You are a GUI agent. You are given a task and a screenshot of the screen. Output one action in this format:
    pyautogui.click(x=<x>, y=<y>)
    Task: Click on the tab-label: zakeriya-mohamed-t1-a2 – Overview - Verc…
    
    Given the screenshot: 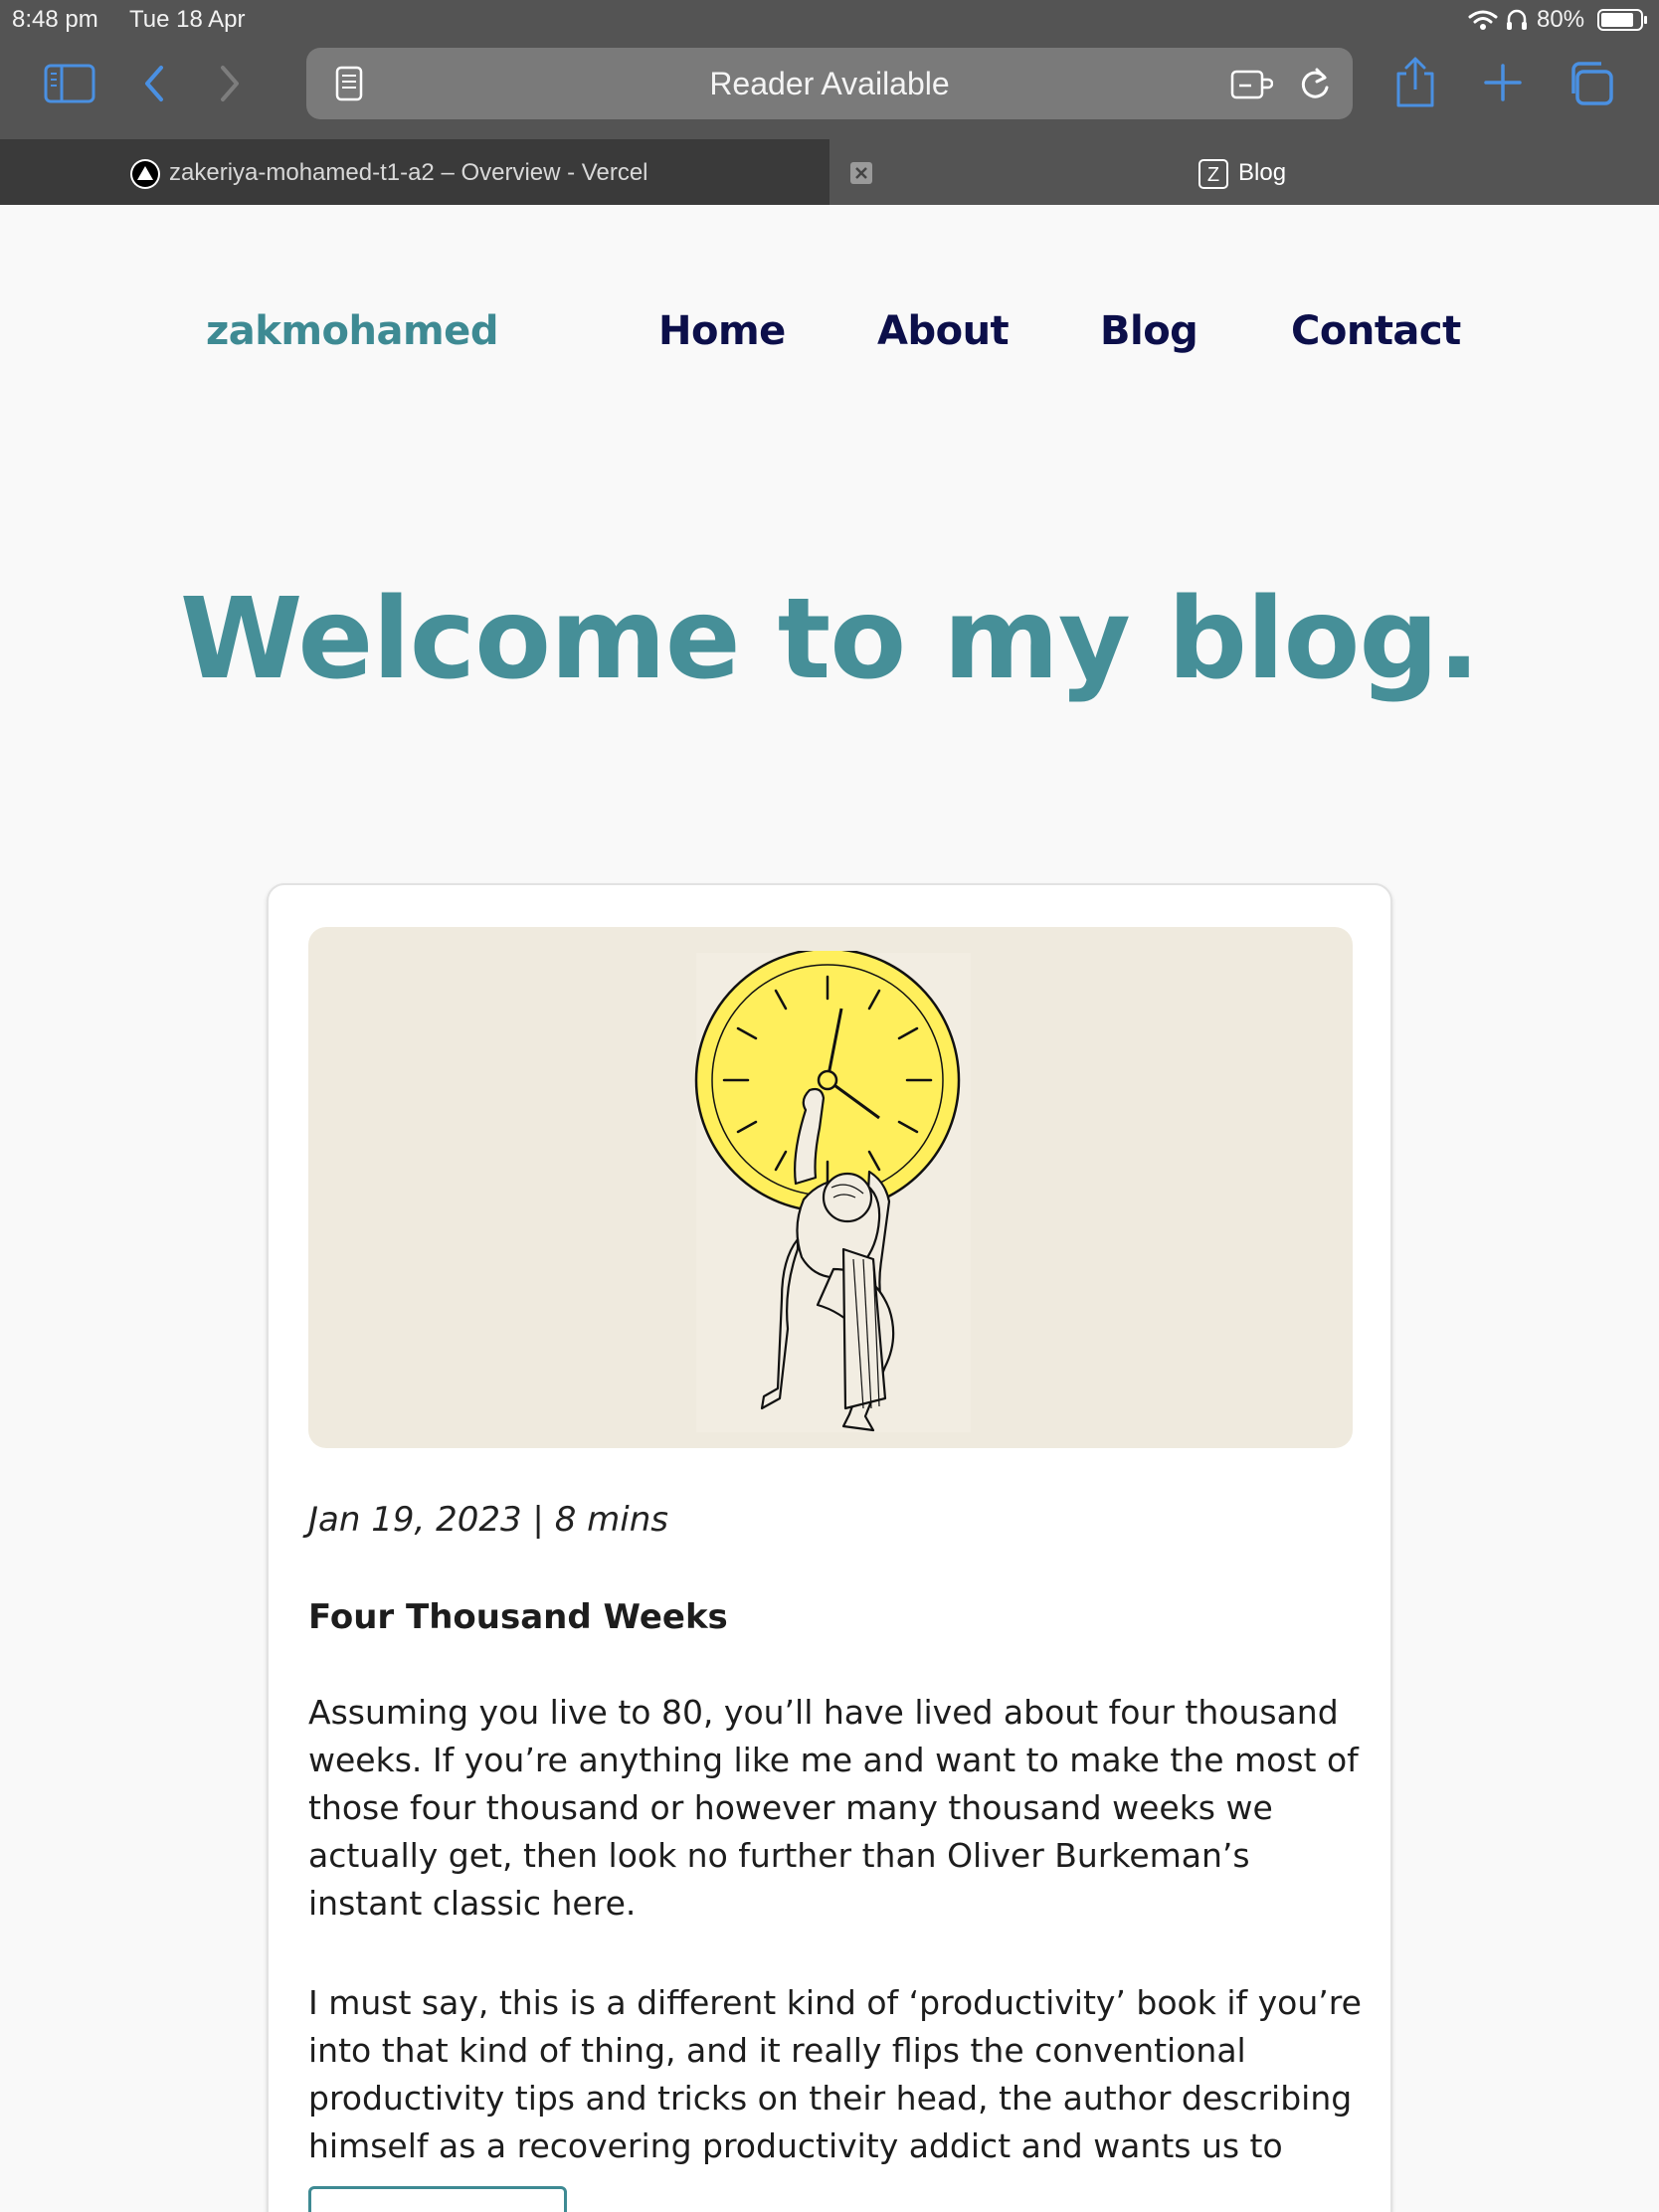 What is the action you would take?
    pyautogui.click(x=408, y=172)
    